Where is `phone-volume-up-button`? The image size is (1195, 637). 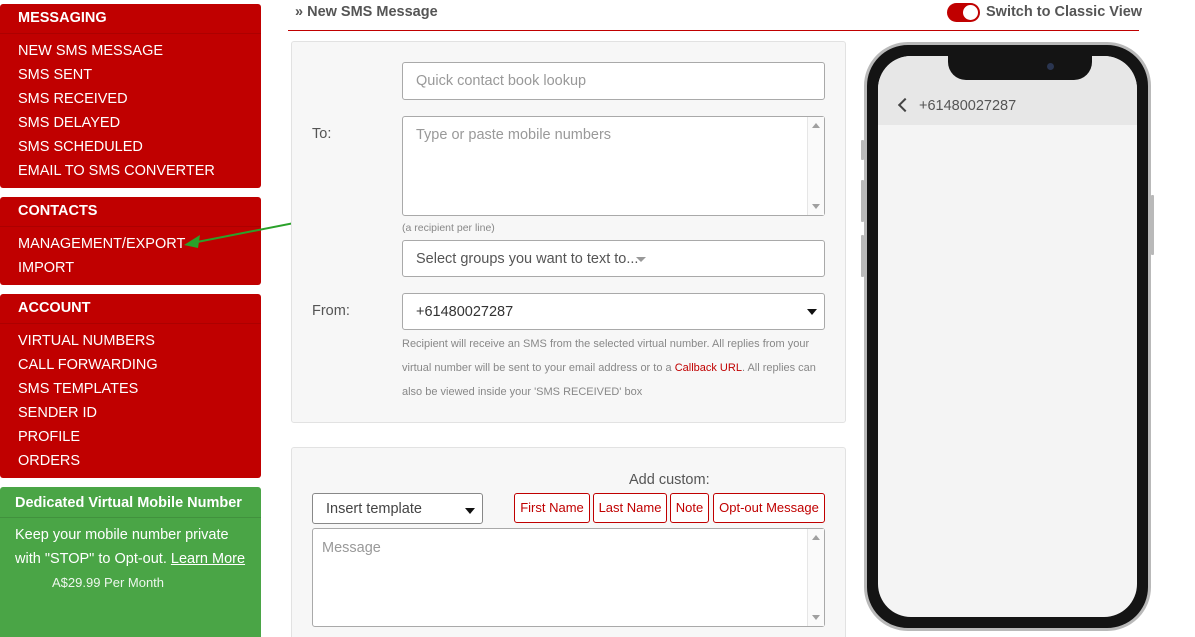
phone-volume-up-button is located at coordinates (862, 201).